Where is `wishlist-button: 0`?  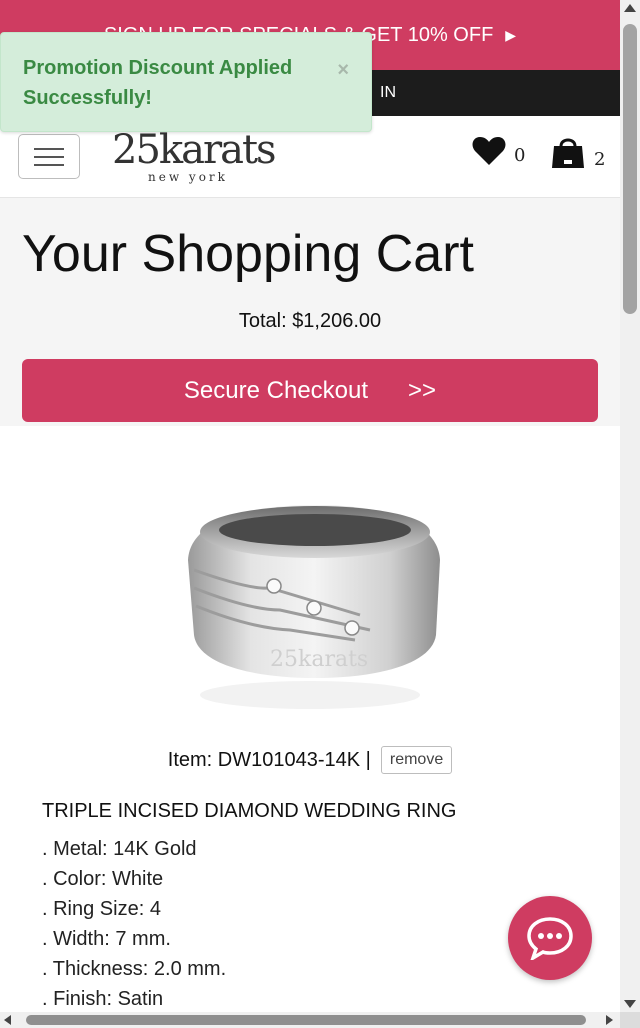 wishlist-button: 0 is located at coordinates (498, 151).